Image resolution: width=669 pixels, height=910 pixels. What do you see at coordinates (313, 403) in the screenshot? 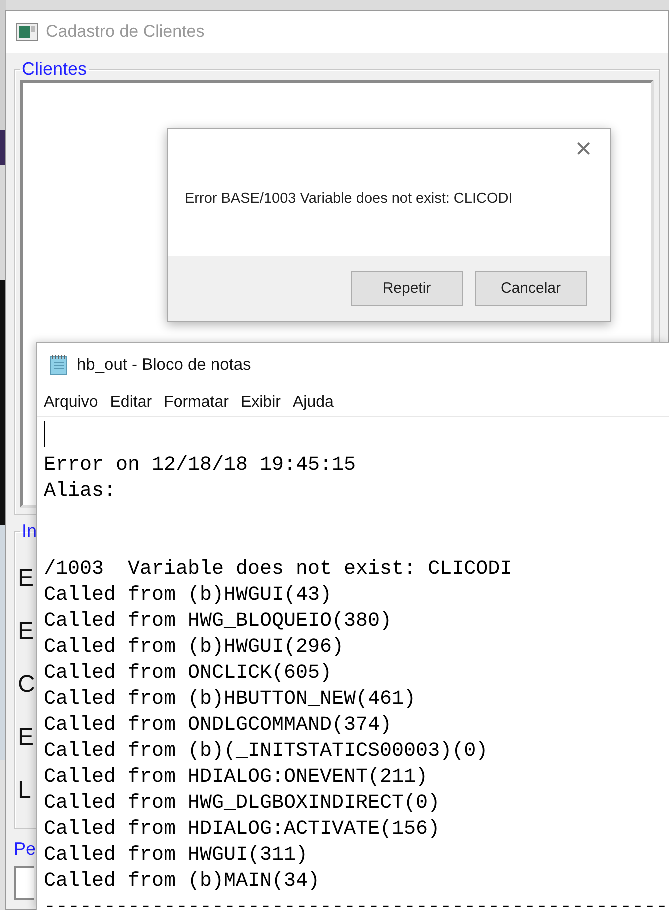
I see `menu-item: Ajuda` at bounding box center [313, 403].